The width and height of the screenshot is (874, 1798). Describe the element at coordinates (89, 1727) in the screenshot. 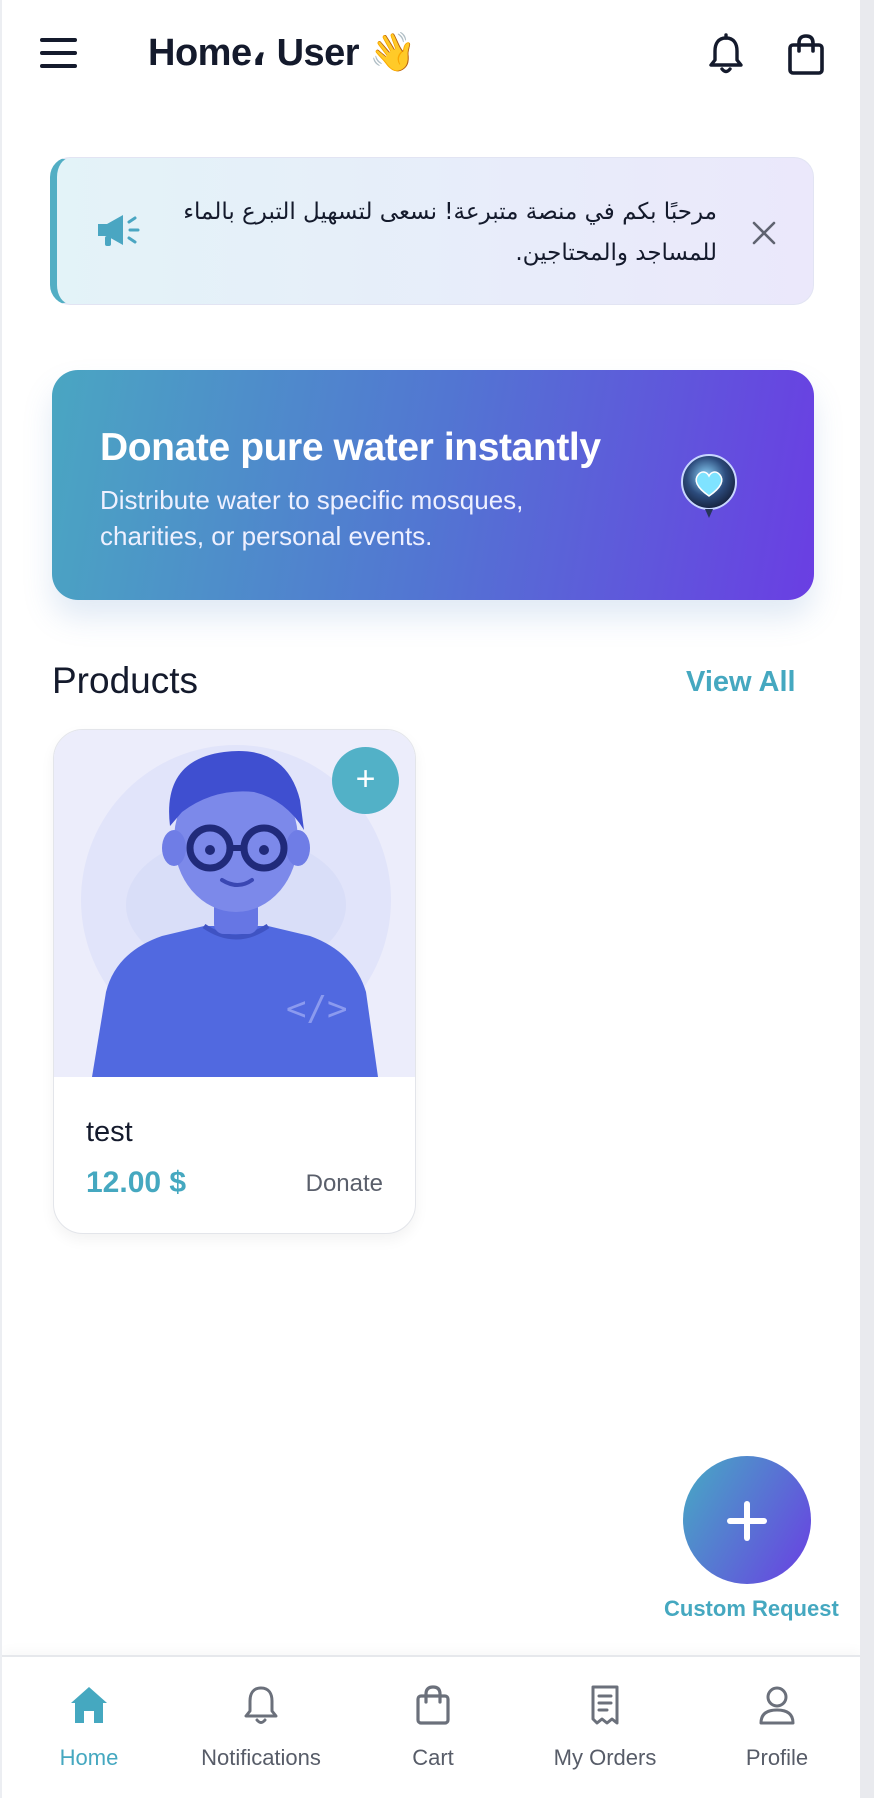

I see `nav-item-home: Home` at that location.